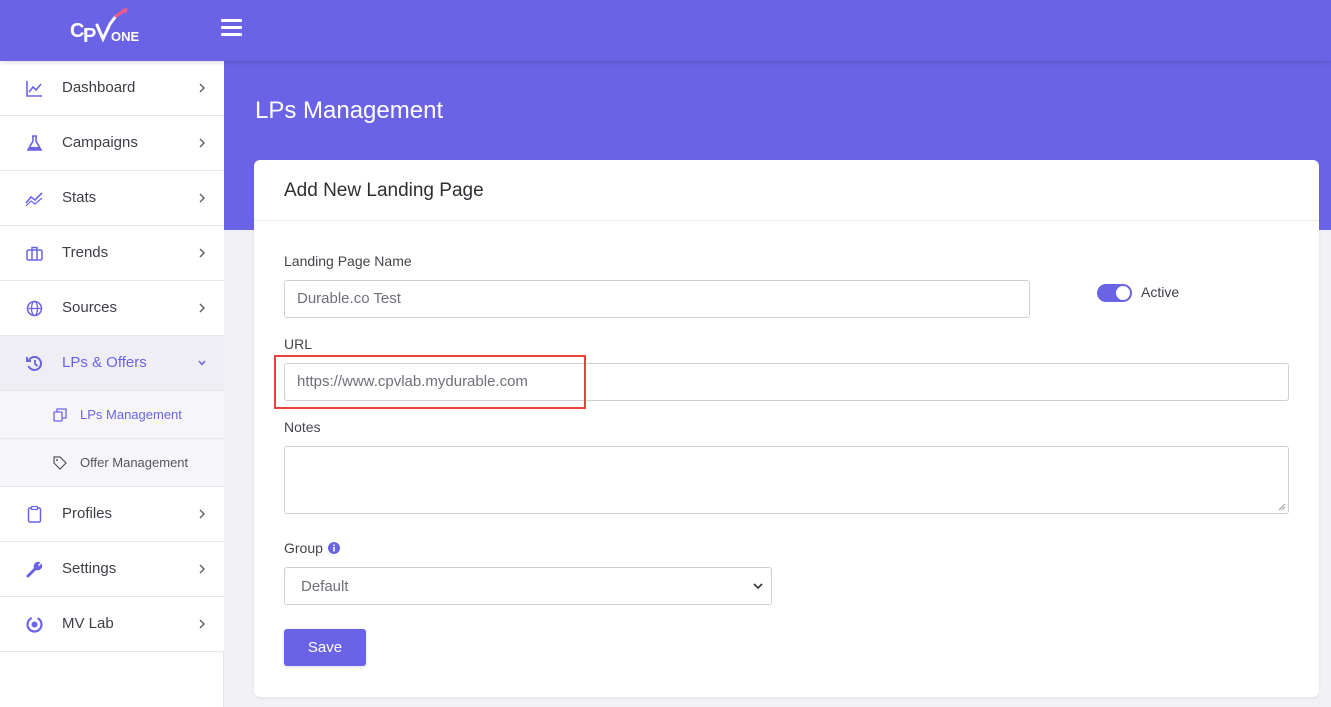 The height and width of the screenshot is (707, 1331). What do you see at coordinates (100, 142) in the screenshot?
I see `sidebar-item-label: Campaigns` at bounding box center [100, 142].